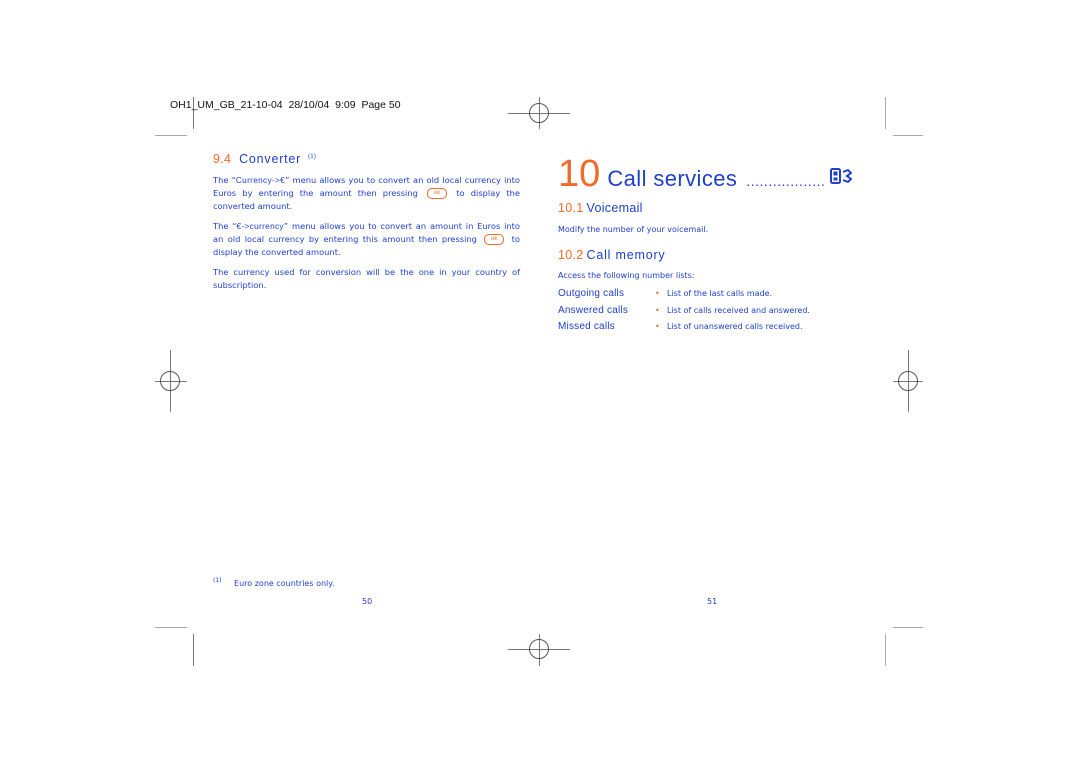 The height and width of the screenshot is (763, 1080). I want to click on section-heading-voicemail: 10.1 Voicemail, so click(600, 208).